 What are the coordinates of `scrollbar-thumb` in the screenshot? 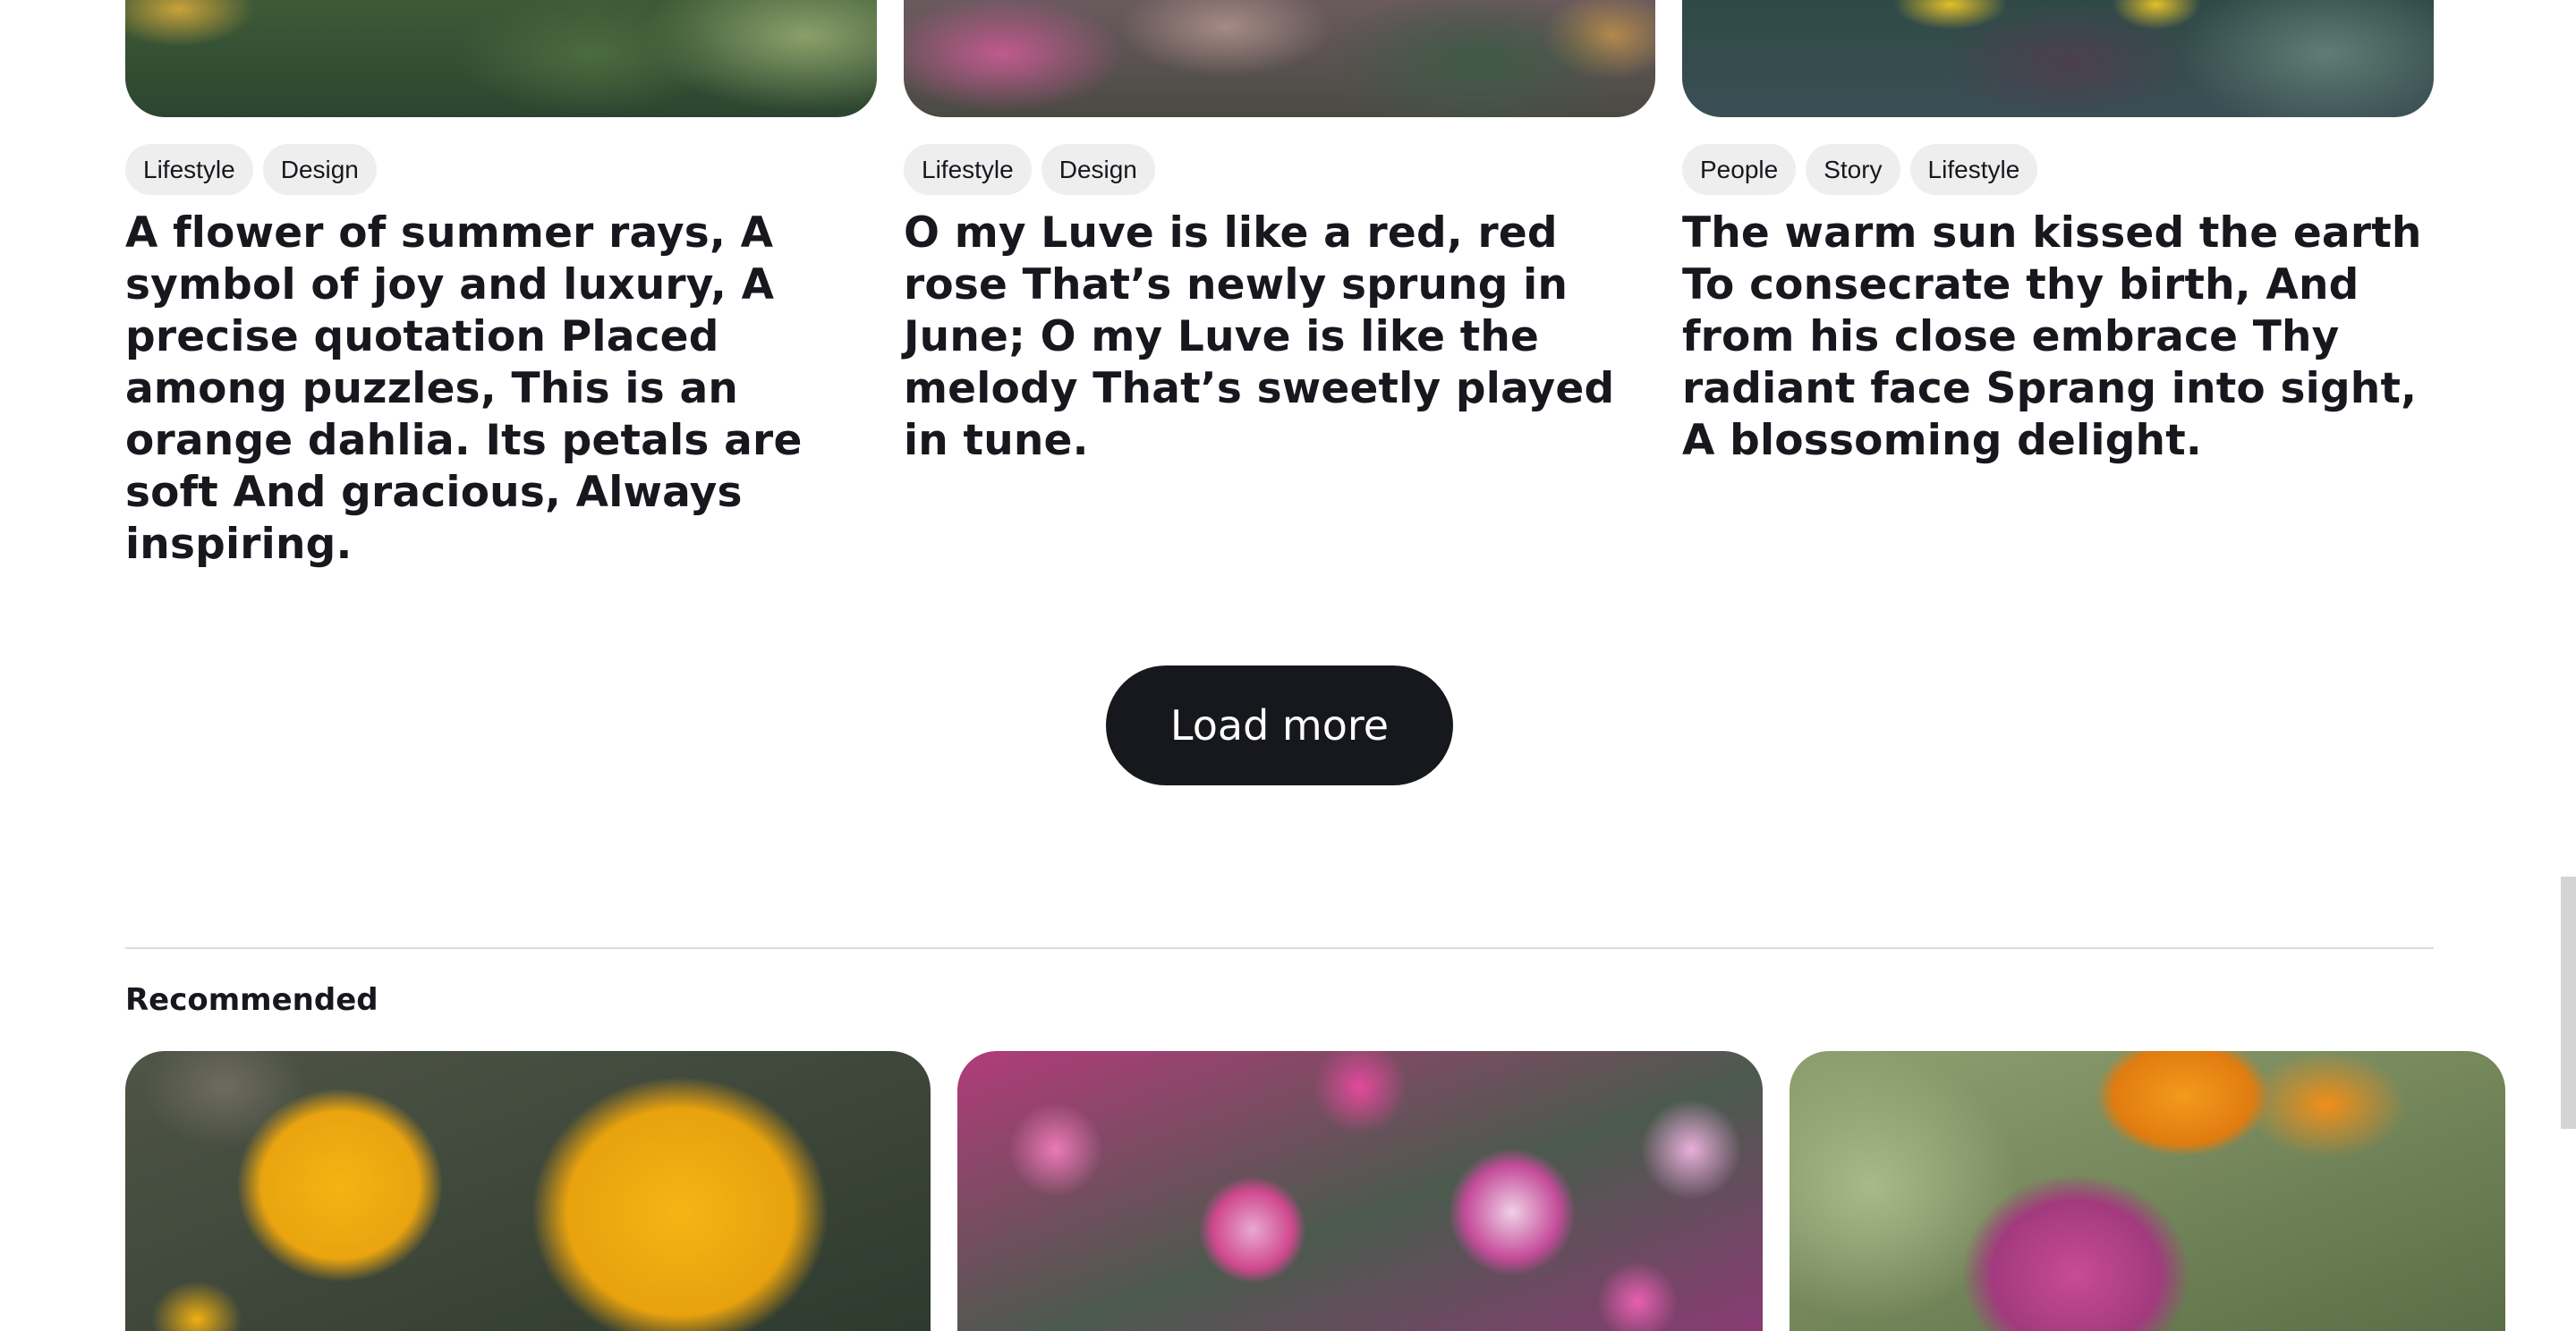 It's located at (2568, 1003).